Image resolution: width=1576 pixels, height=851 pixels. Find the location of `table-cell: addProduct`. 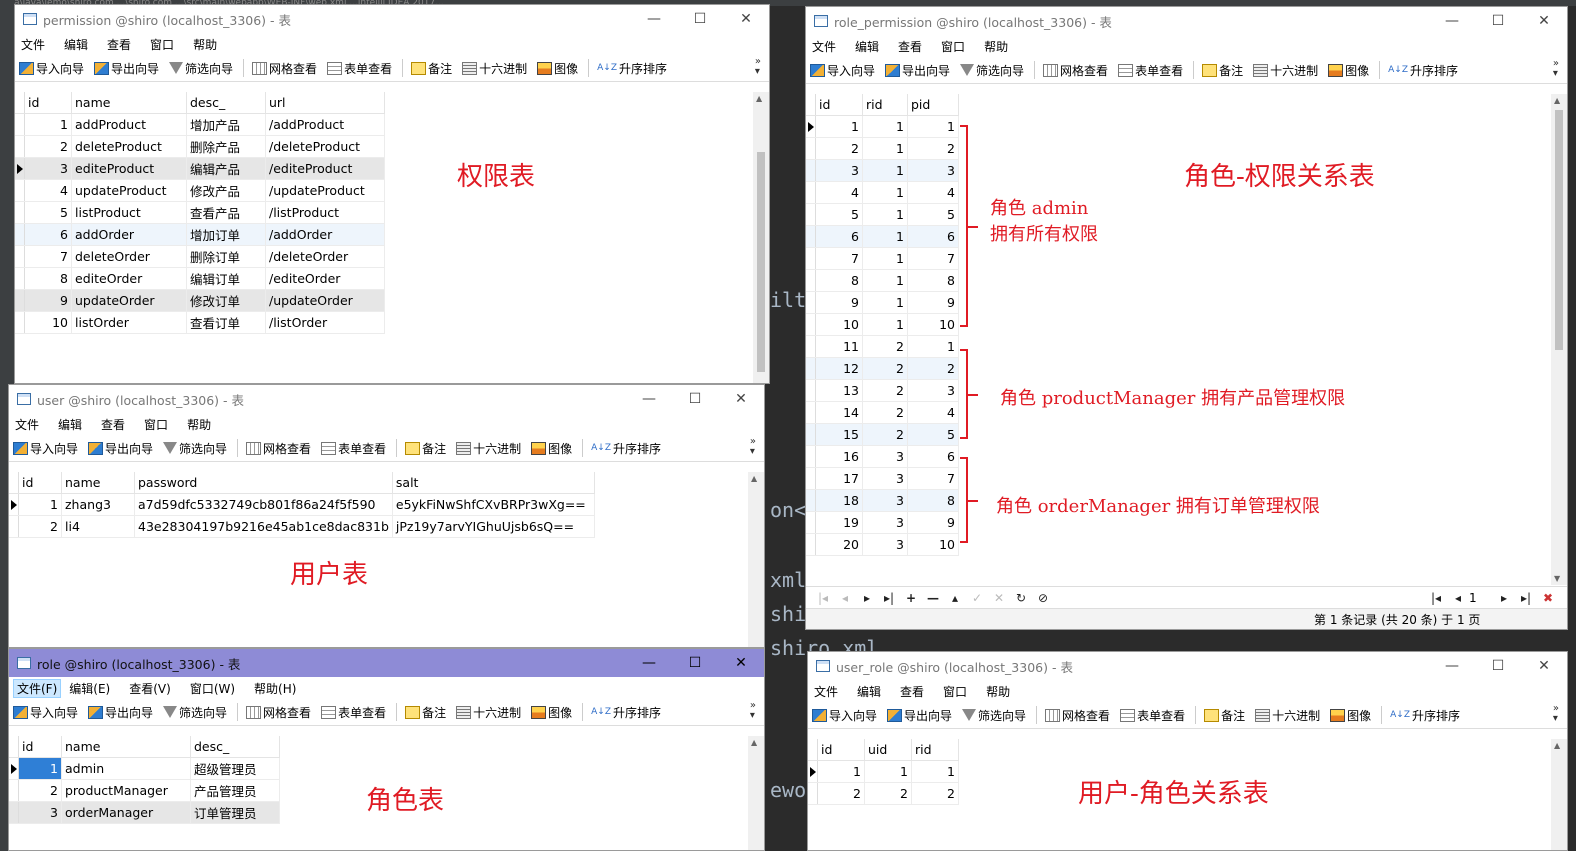

table-cell: addProduct is located at coordinates (129, 124).